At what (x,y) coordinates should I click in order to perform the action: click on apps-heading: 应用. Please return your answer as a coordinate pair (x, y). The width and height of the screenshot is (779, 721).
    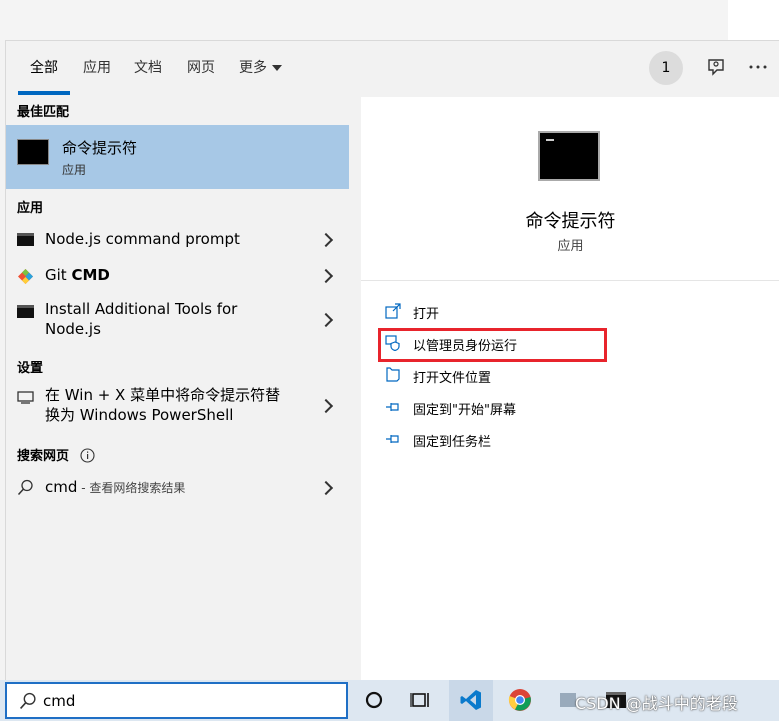
    Looking at the image, I should click on (30, 208).